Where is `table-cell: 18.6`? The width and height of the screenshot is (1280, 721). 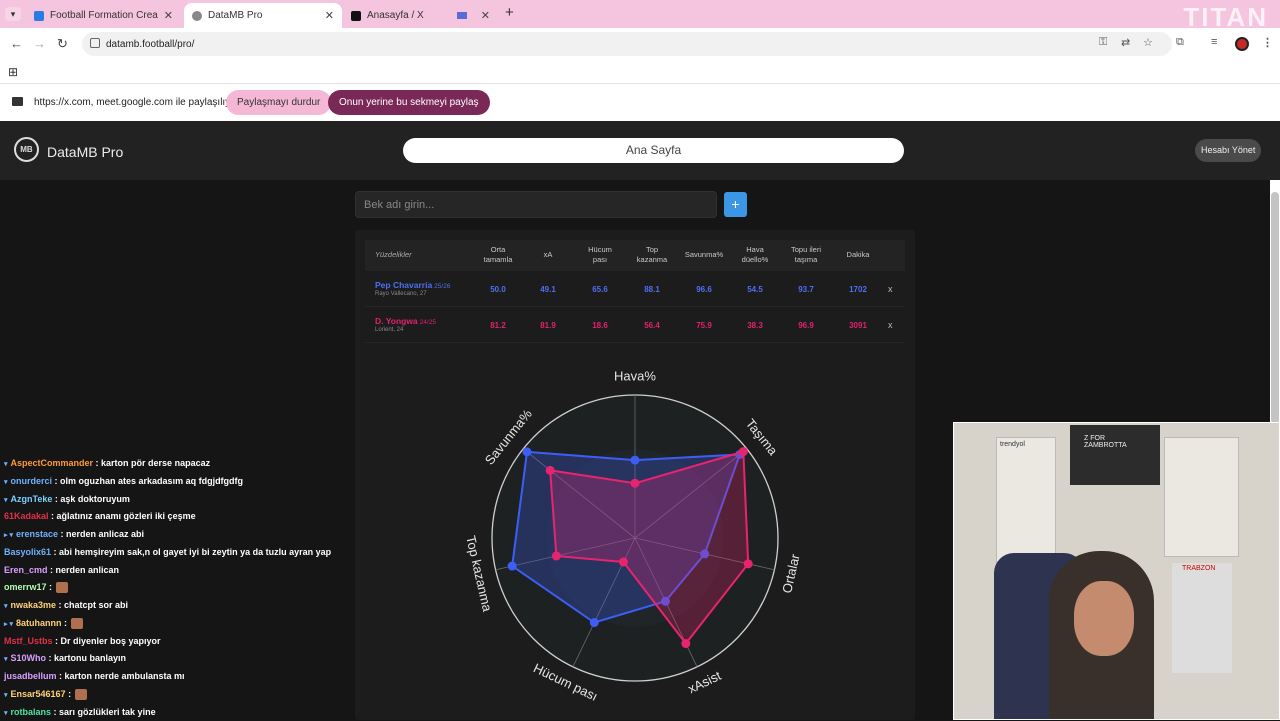
table-cell: 18.6 is located at coordinates (600, 325).